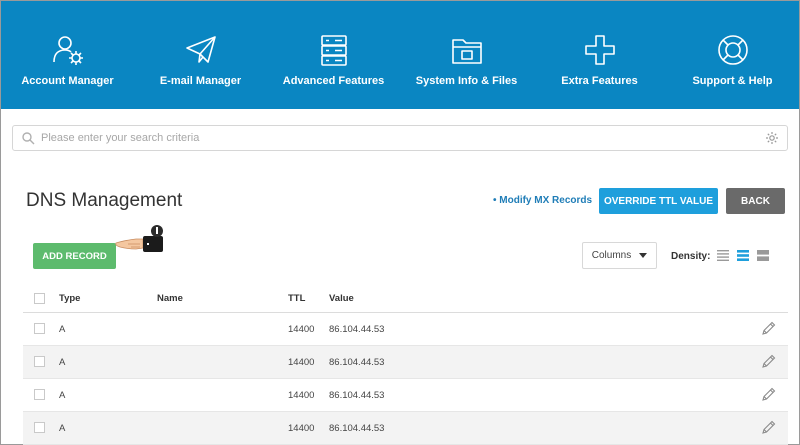 The height and width of the screenshot is (445, 800). I want to click on add-record-button: ADD RECORD, so click(74, 256).